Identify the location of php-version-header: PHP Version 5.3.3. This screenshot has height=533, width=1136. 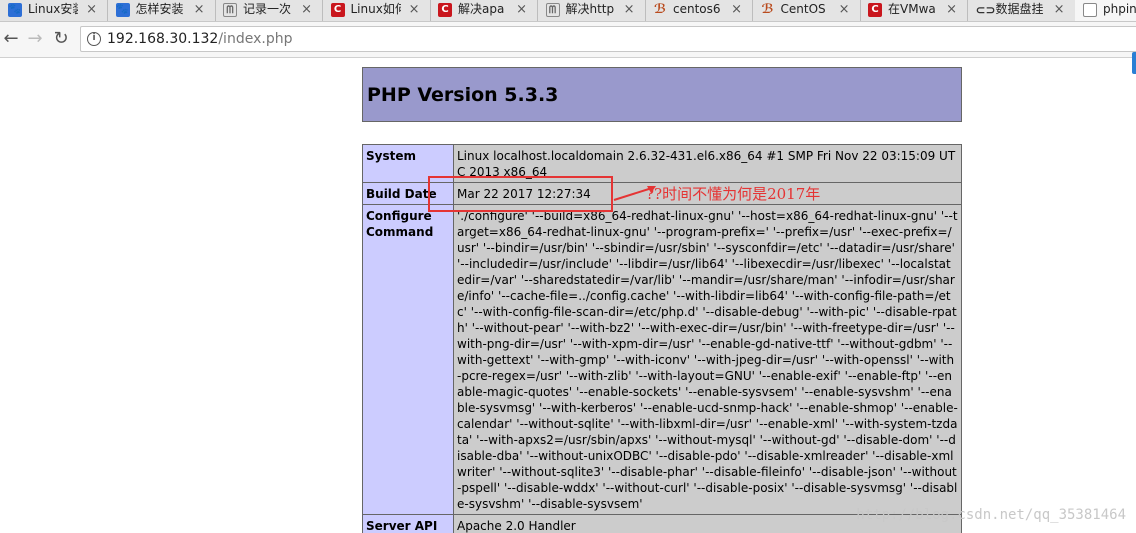
(662, 94).